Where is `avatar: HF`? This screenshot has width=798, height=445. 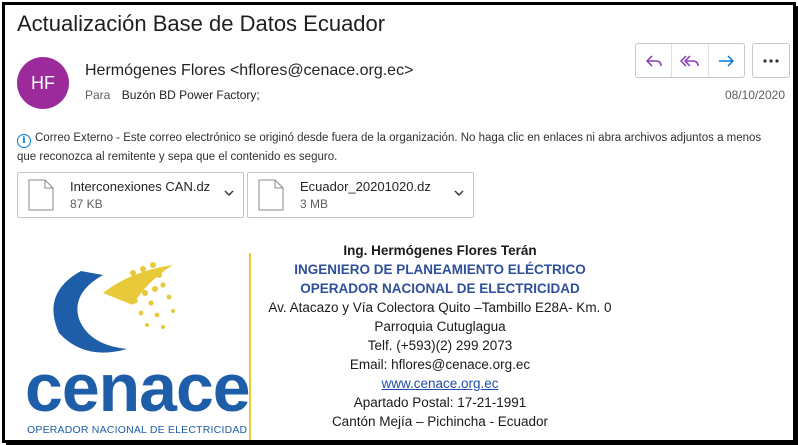 avatar: HF is located at coordinates (43, 83).